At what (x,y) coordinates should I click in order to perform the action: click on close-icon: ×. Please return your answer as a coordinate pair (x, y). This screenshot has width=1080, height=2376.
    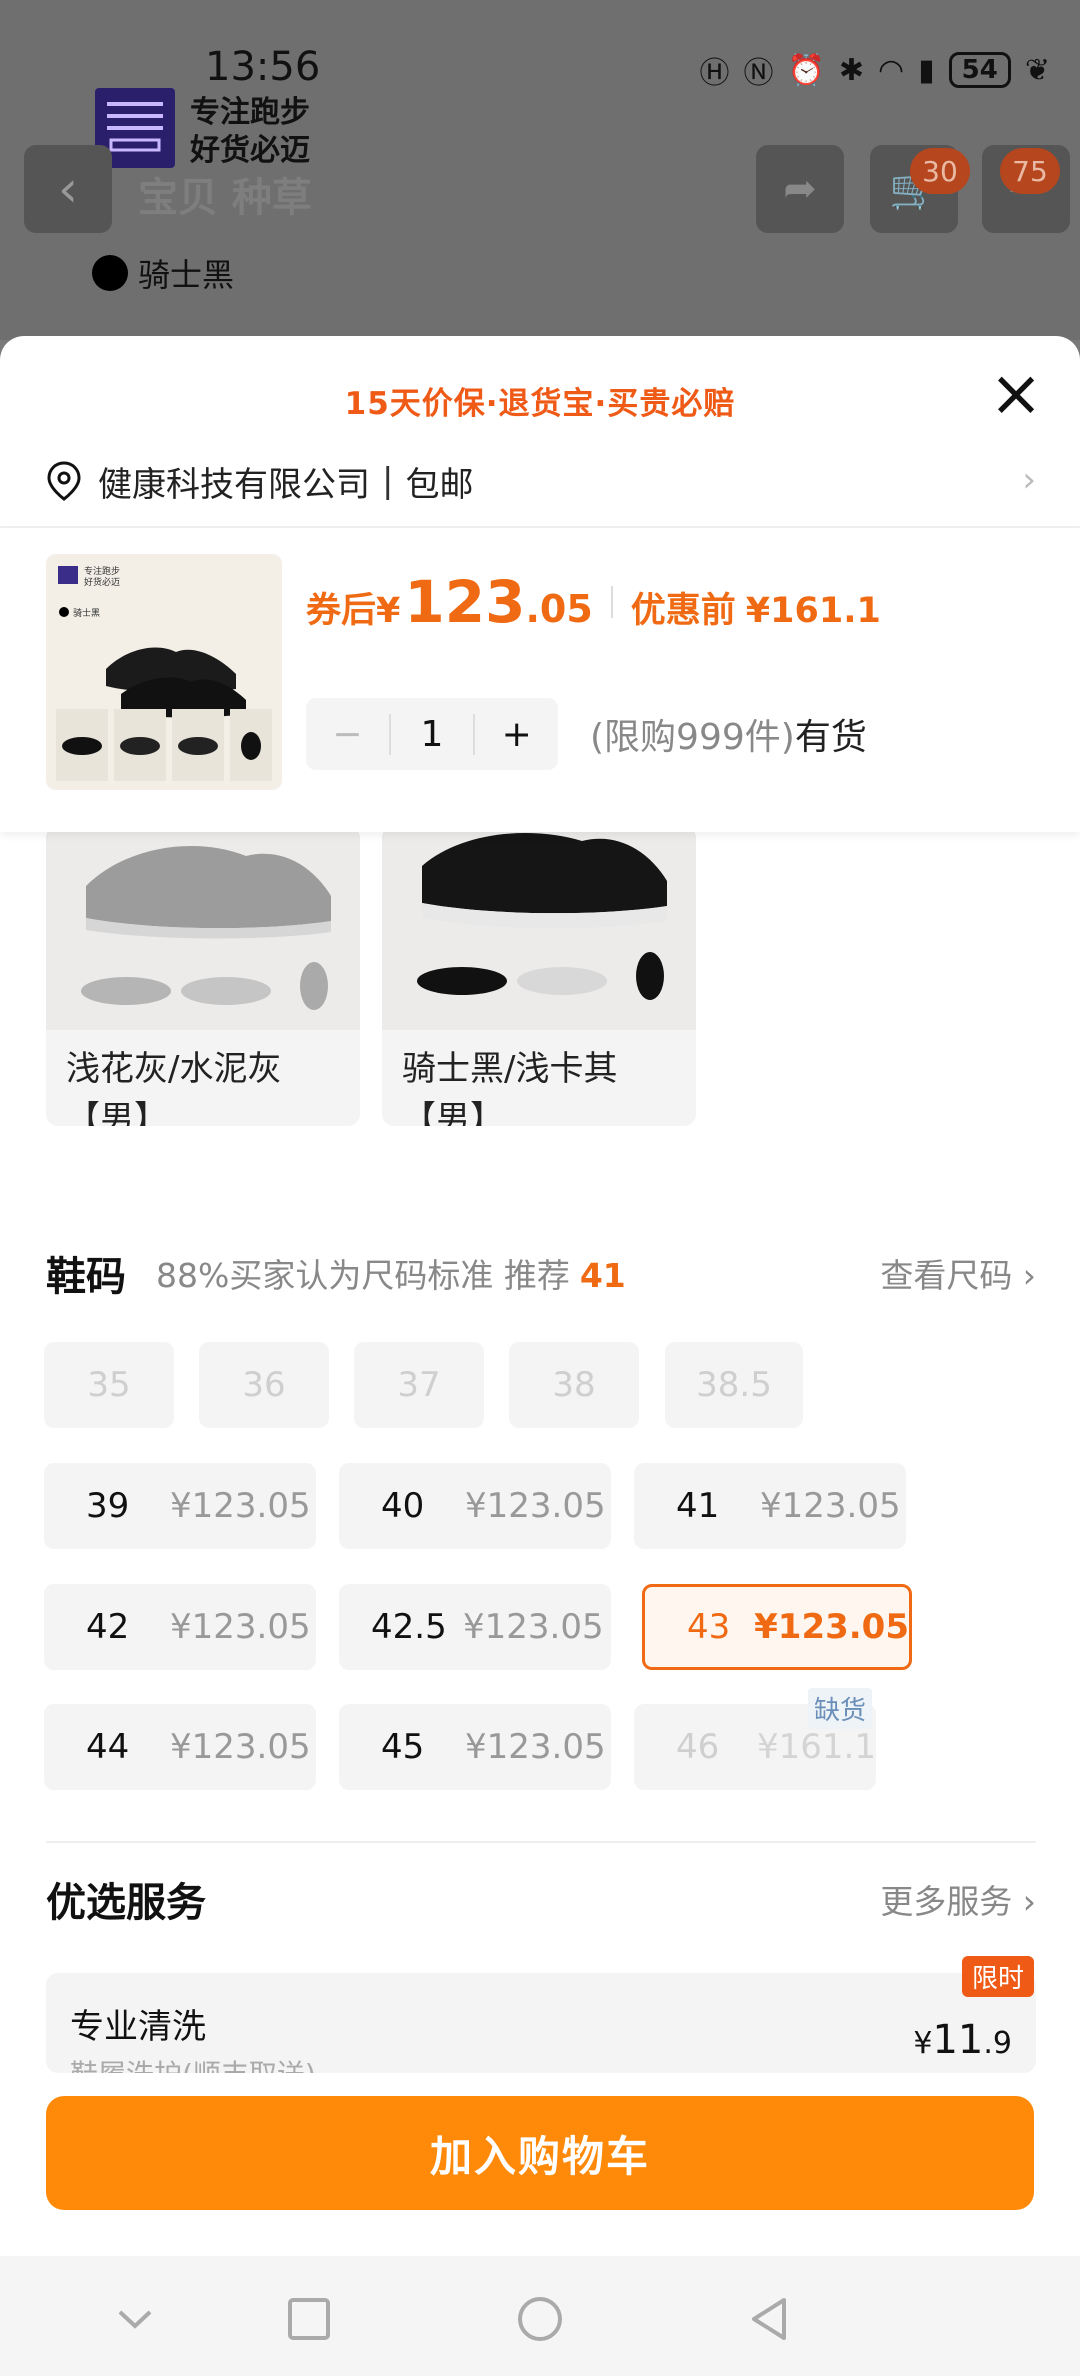
    Looking at the image, I should click on (1016, 394).